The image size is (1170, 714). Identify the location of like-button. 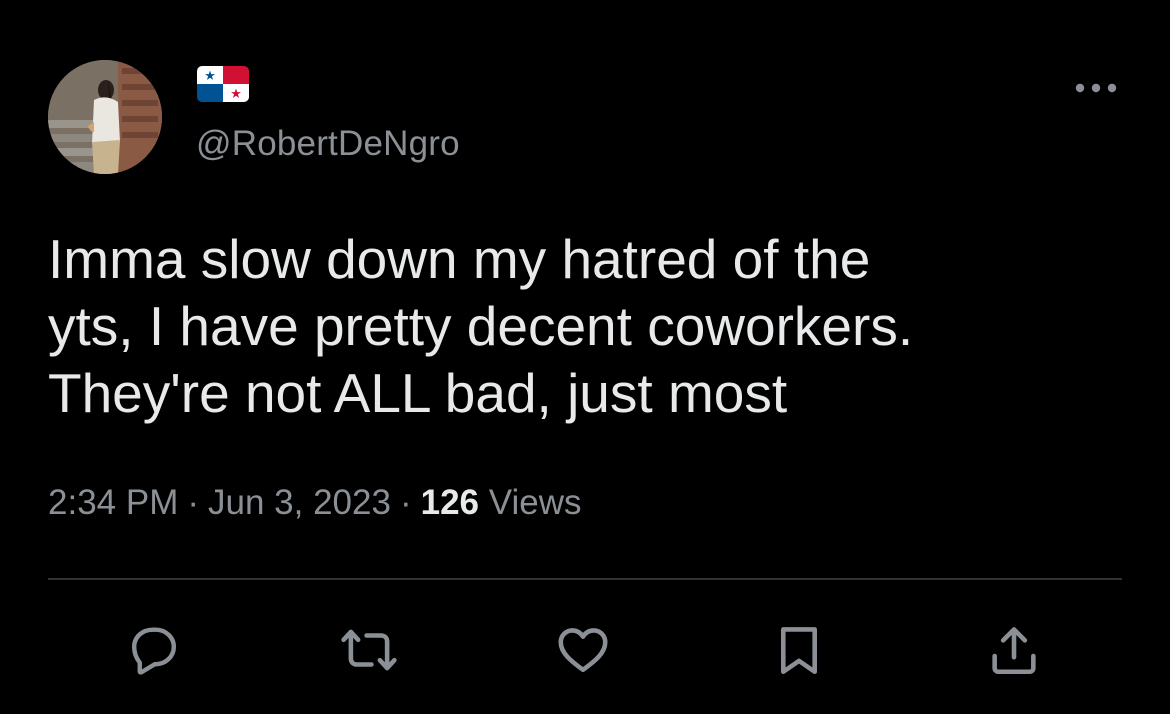
(583, 650).